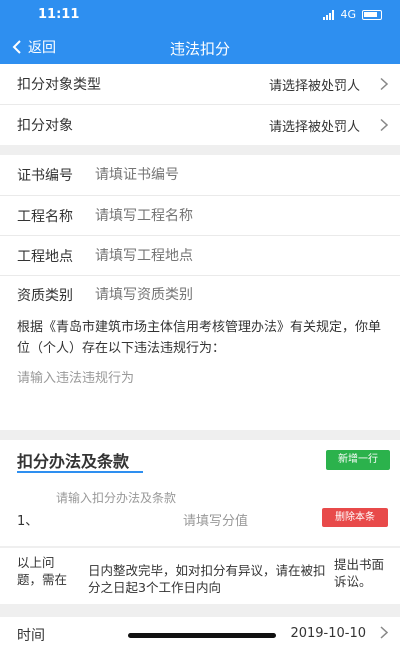 This screenshot has width=400, height=647. What do you see at coordinates (45, 126) in the screenshot?
I see `target-label: 扣分对象` at bounding box center [45, 126].